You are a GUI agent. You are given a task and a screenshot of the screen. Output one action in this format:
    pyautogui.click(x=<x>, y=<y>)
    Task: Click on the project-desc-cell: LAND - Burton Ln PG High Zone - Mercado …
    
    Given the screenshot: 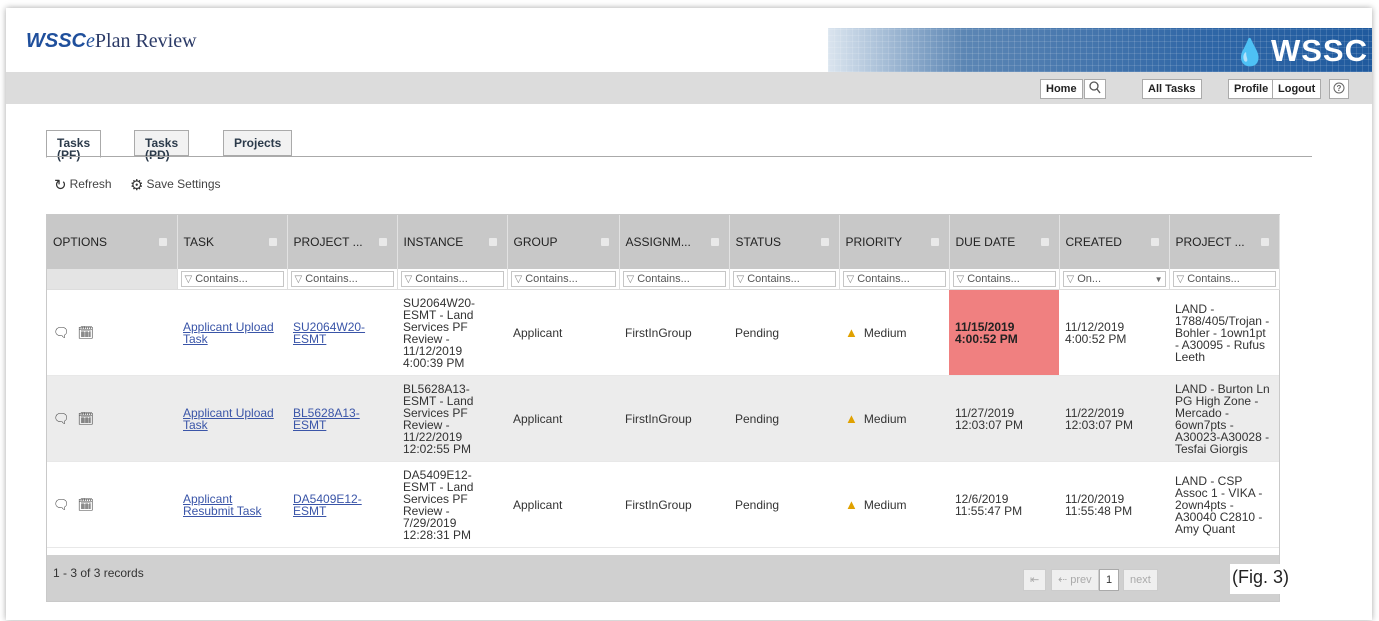 What is the action you would take?
    pyautogui.click(x=1224, y=418)
    